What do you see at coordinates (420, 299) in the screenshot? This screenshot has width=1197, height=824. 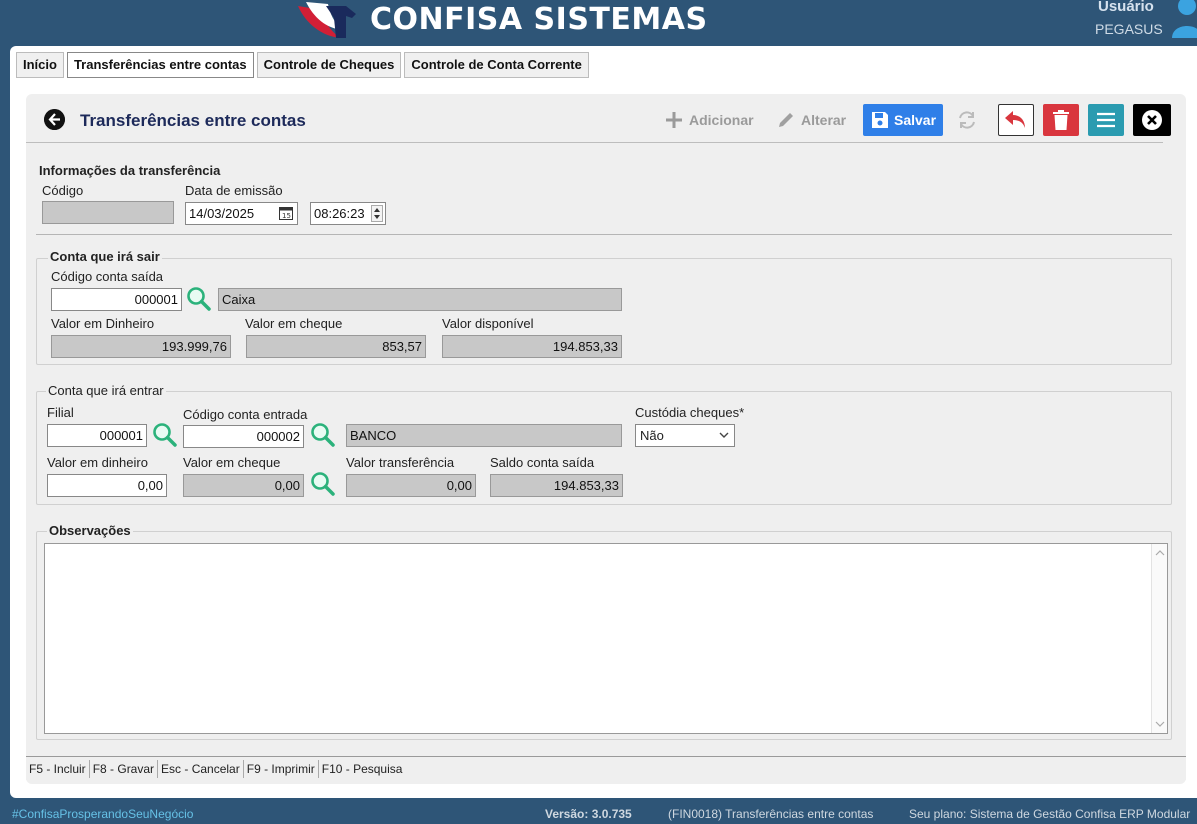 I see `conta-saida-nome: Caixa` at bounding box center [420, 299].